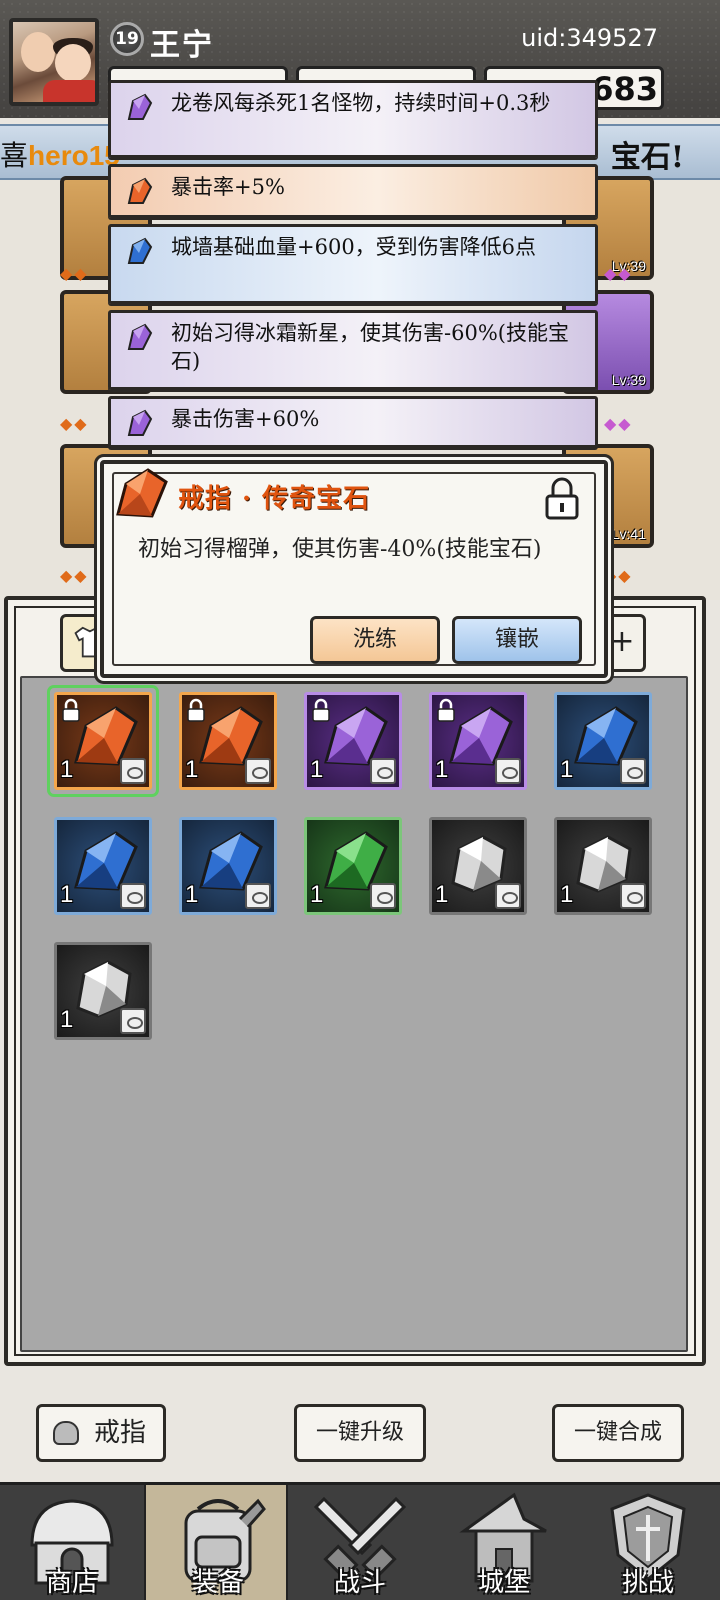  I want to click on affix-row: 暴击伤害+60%, so click(353, 422).